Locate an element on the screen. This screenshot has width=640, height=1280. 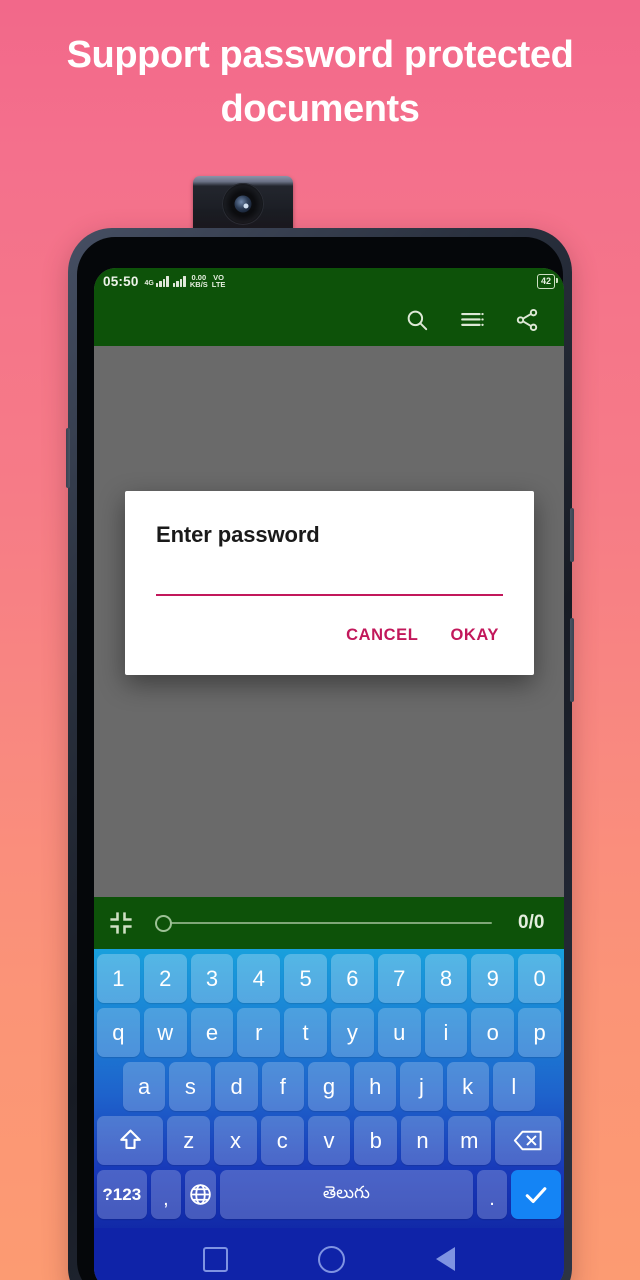
keyboard-row-home: a s d f g h j k l is located at coordinates (329, 1086).